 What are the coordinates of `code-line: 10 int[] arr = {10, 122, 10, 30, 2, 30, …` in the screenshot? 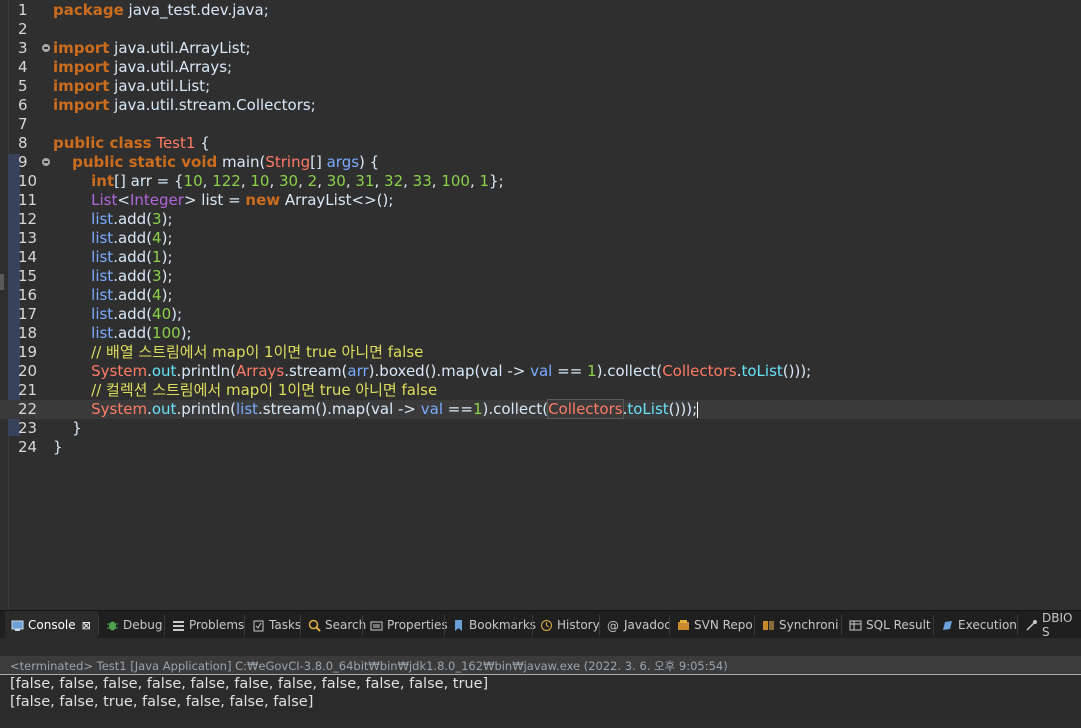 It's located at (540, 181).